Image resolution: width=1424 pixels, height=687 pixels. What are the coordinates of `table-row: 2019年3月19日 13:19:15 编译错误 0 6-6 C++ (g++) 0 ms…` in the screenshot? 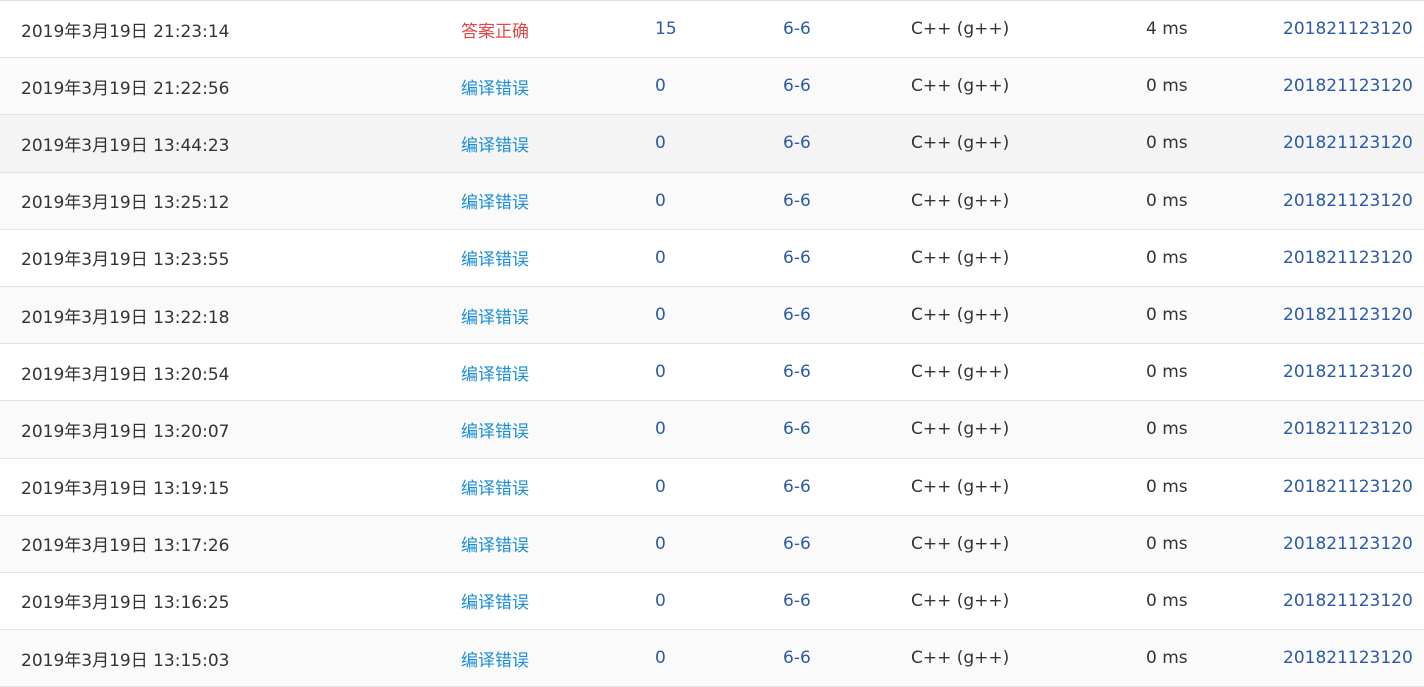 It's located at (712, 487).